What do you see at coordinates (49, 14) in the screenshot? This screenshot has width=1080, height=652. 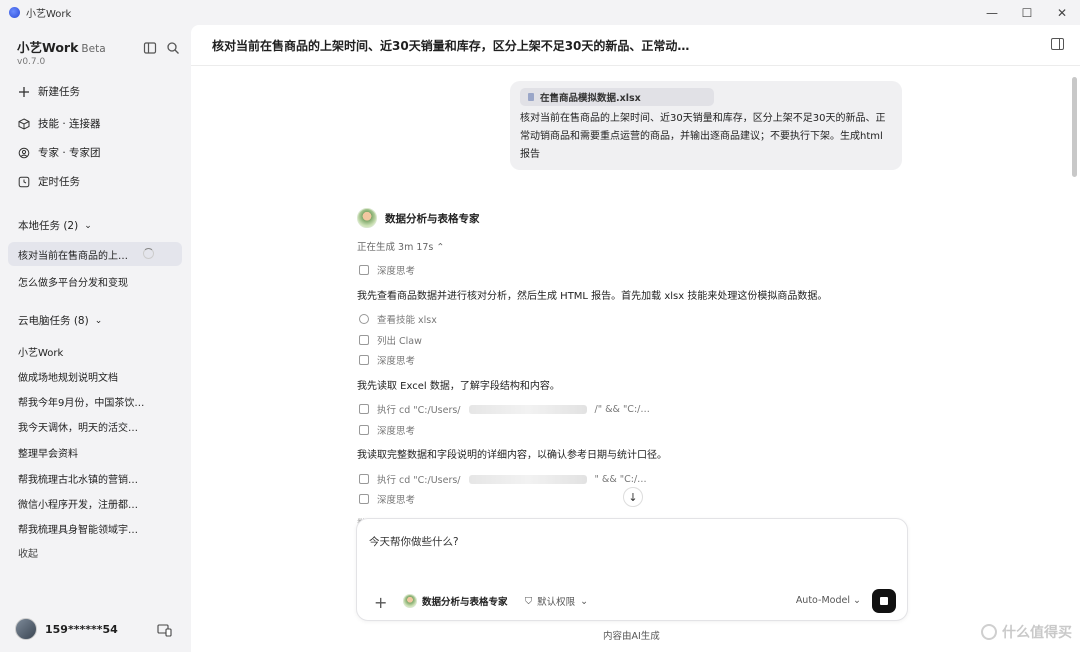 I see `window-title: 小艺Work` at bounding box center [49, 14].